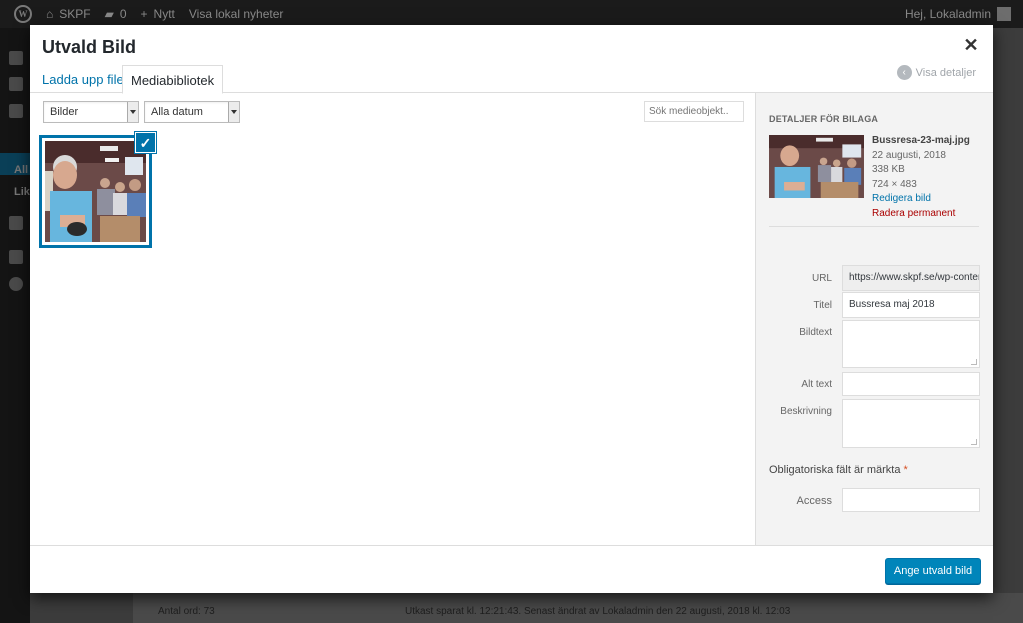 The height and width of the screenshot is (623, 1023). I want to click on details-heading: Detaljer för bilaga, so click(824, 119).